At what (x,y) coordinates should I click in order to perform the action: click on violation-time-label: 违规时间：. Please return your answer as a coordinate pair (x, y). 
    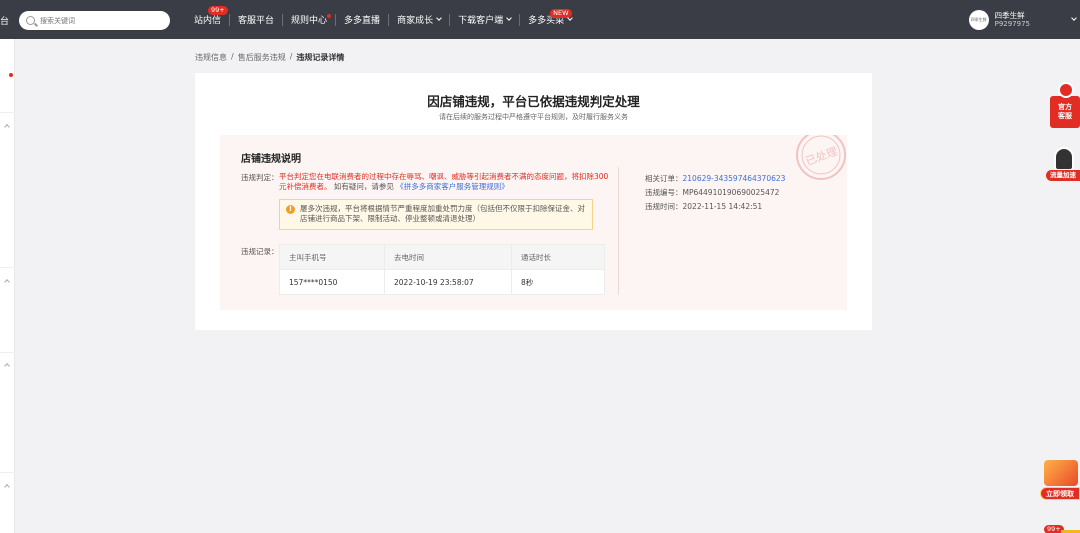
    Looking at the image, I should click on (664, 206).